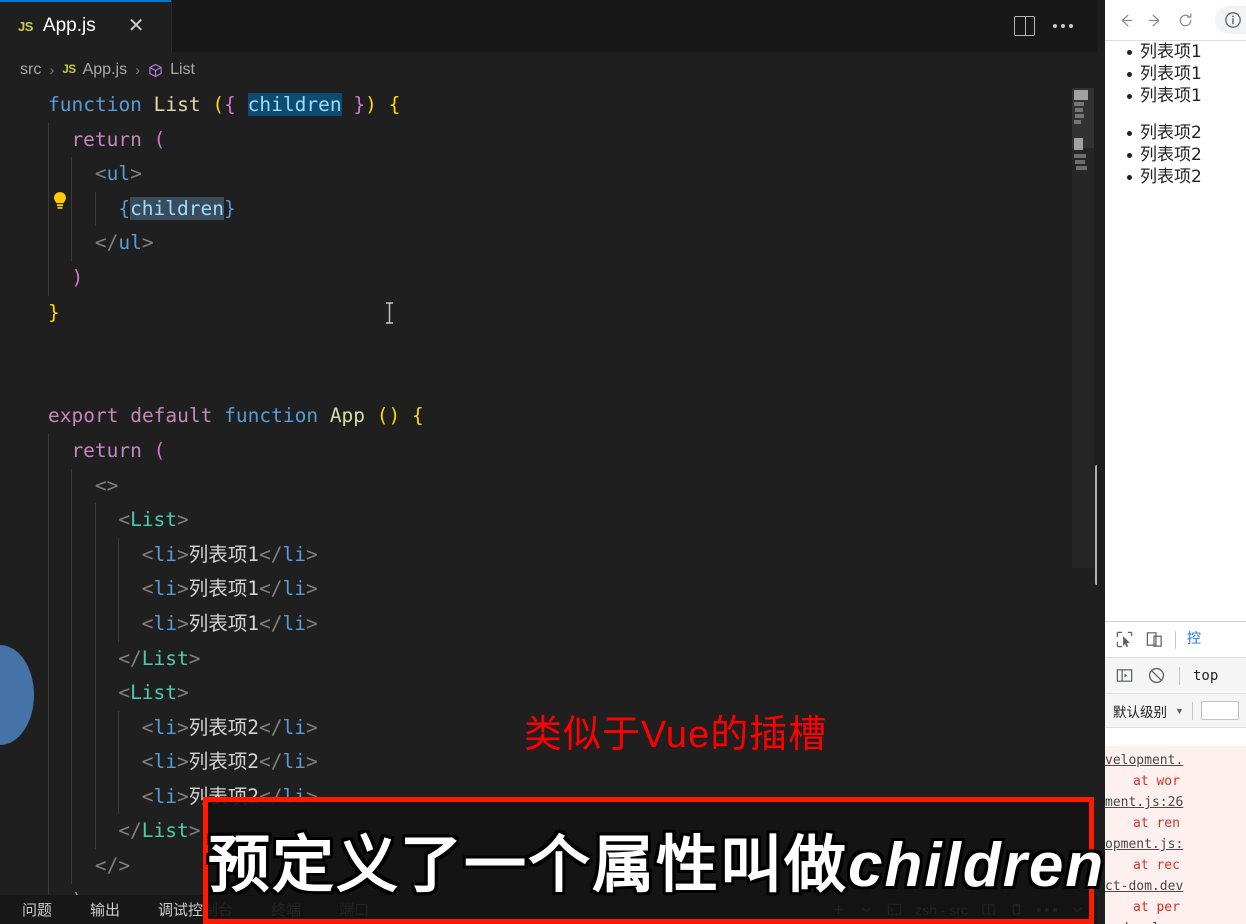 The height and width of the screenshot is (924, 1246). I want to click on editor-scrollbar, so click(1096, 525).